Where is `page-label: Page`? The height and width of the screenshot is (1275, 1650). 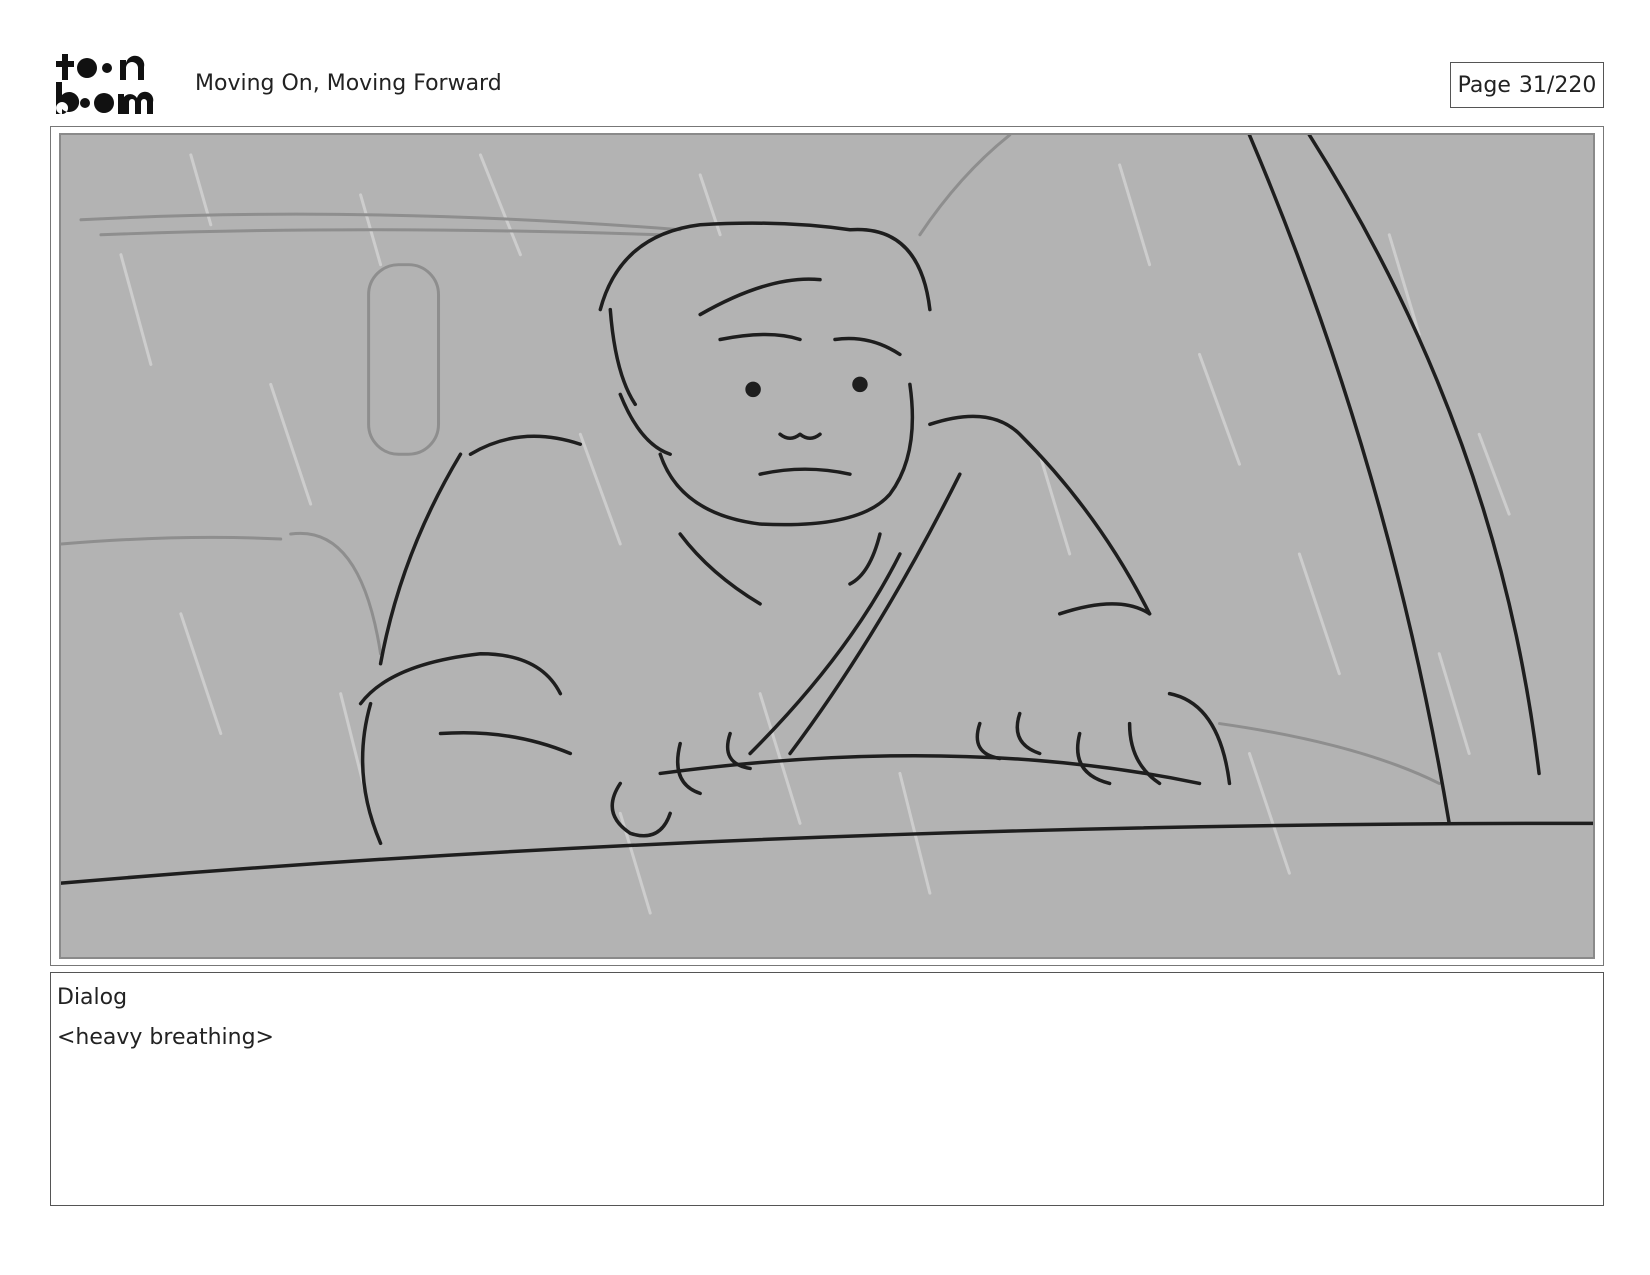
page-label: Page is located at coordinates (1484, 85).